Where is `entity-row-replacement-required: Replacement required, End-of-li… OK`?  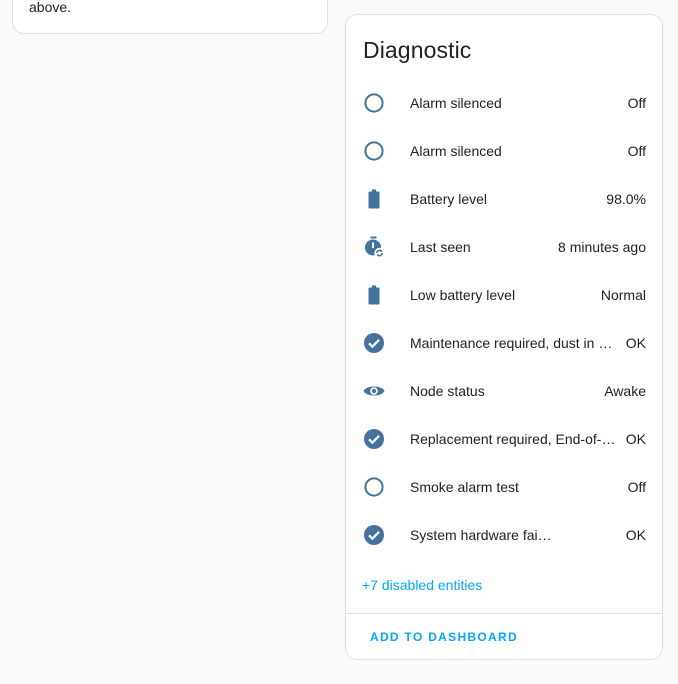 entity-row-replacement-required: Replacement required, End-of-li… OK is located at coordinates (504, 439).